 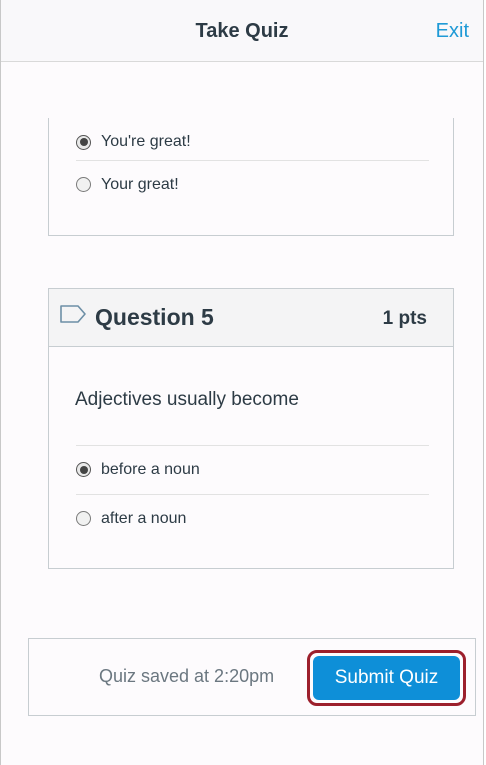 What do you see at coordinates (73, 314) in the screenshot?
I see `flag-outline-icon` at bounding box center [73, 314].